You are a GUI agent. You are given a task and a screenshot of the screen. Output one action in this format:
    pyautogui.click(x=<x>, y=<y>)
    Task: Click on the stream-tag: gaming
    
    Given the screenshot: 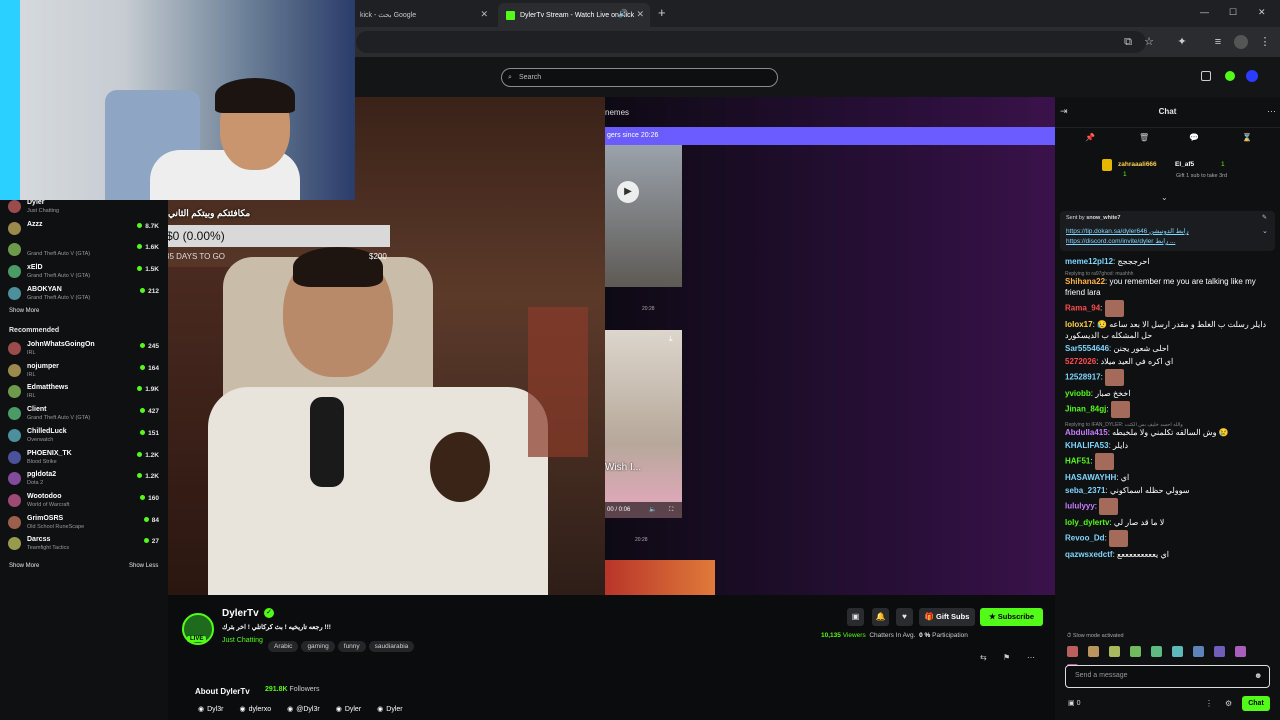 What is the action you would take?
    pyautogui.click(x=318, y=646)
    